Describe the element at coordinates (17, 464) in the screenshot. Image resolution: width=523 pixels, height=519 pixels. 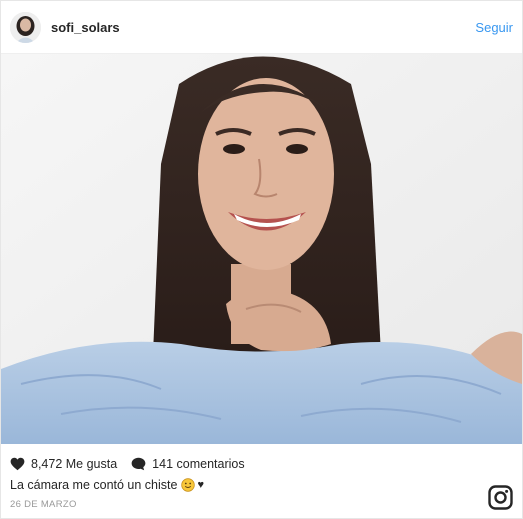
I see `heart-icon` at that location.